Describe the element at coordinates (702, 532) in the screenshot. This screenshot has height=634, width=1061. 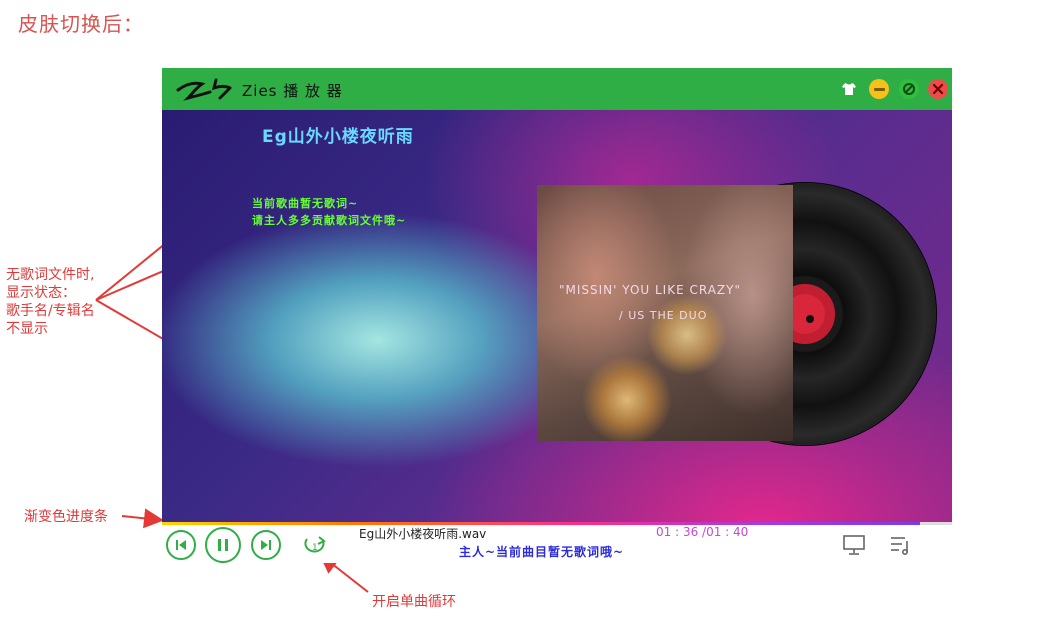
I see `time-display: 01 : 36 /01 : 40` at that location.